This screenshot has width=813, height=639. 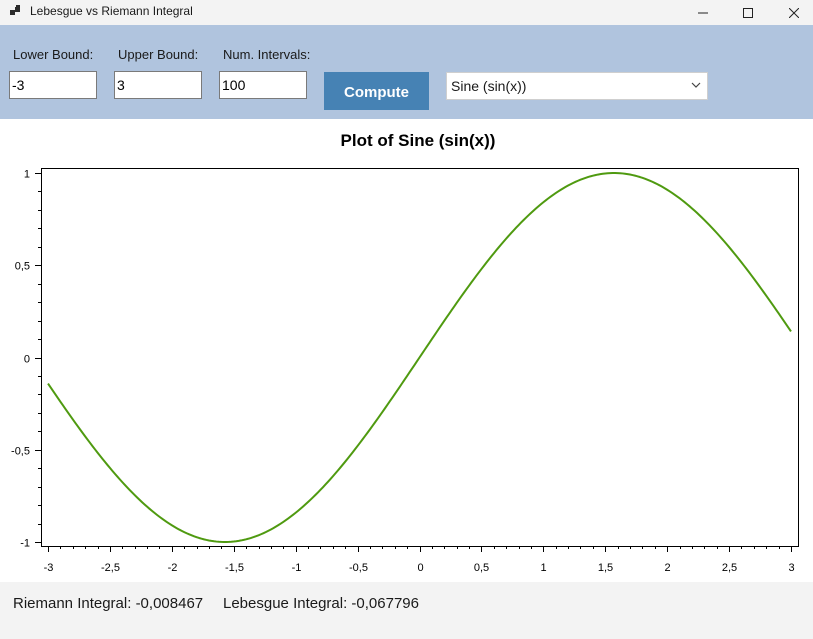 I want to click on y-tick-label: 1, so click(x=27, y=175).